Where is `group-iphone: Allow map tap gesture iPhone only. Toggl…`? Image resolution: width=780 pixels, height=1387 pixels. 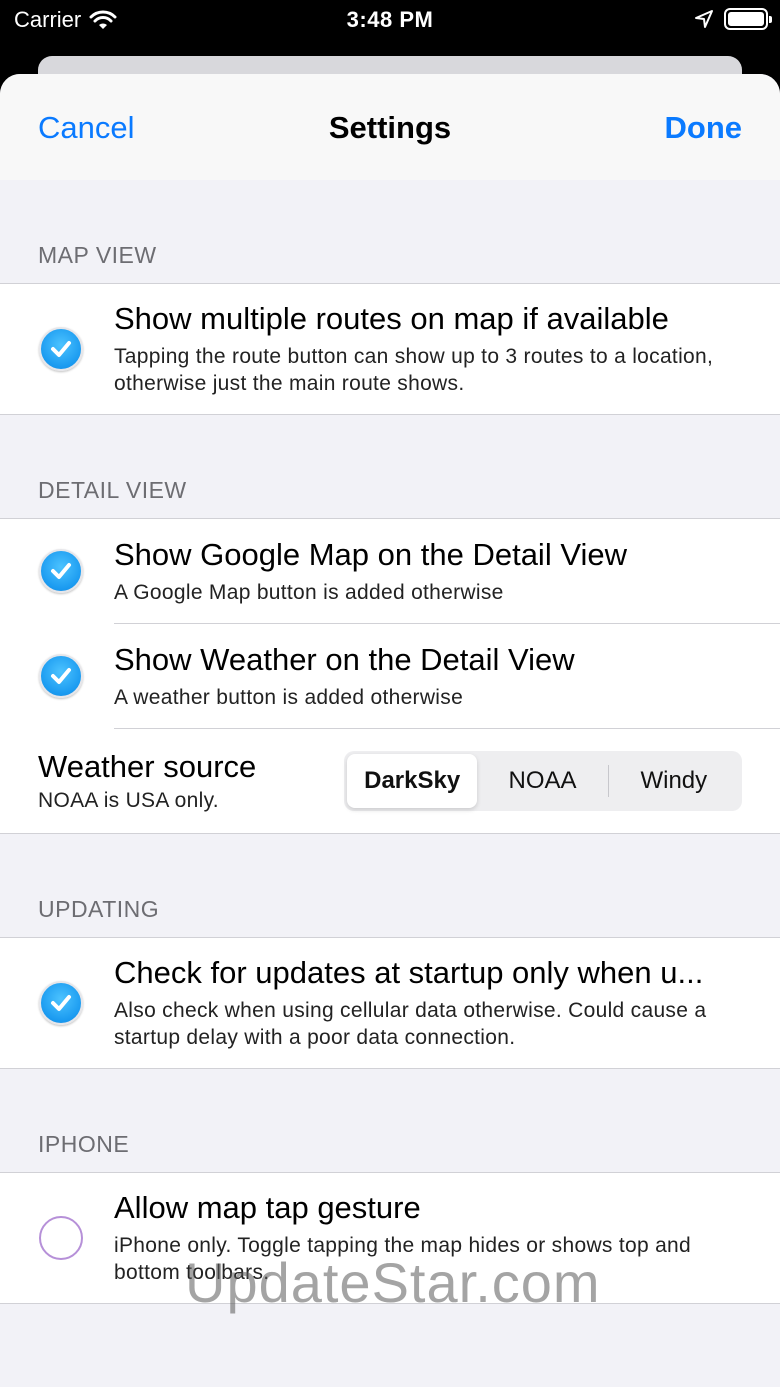 group-iphone: Allow map tap gesture iPhone only. Toggl… is located at coordinates (390, 1238).